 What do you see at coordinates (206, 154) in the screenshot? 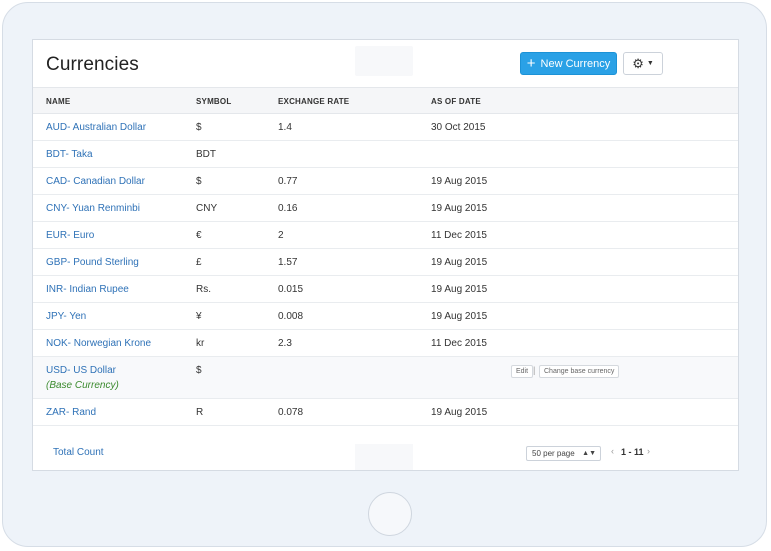
I see `currency-symbol: BDT` at bounding box center [206, 154].